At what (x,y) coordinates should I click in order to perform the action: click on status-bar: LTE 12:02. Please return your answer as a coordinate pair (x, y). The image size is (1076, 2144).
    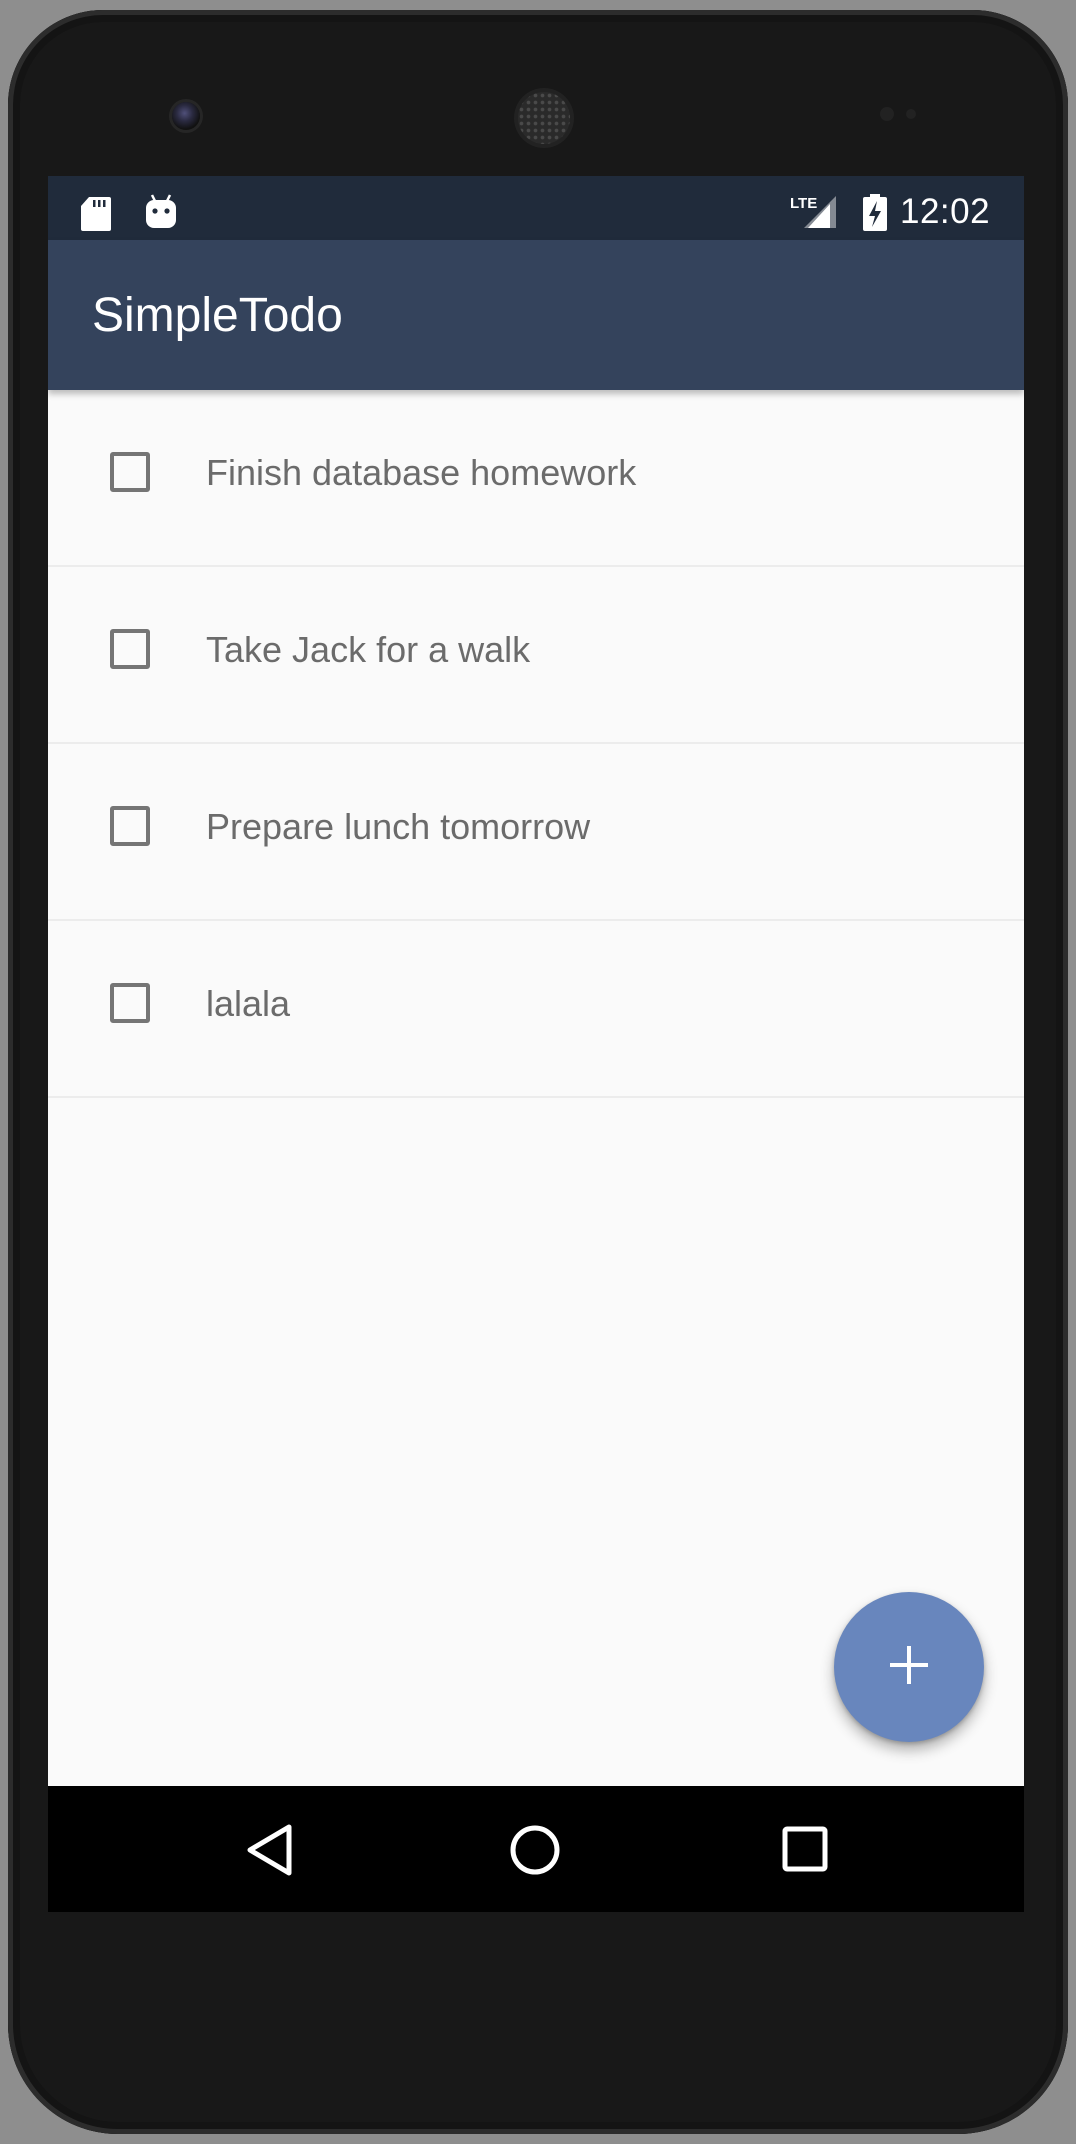
    Looking at the image, I should click on (536, 208).